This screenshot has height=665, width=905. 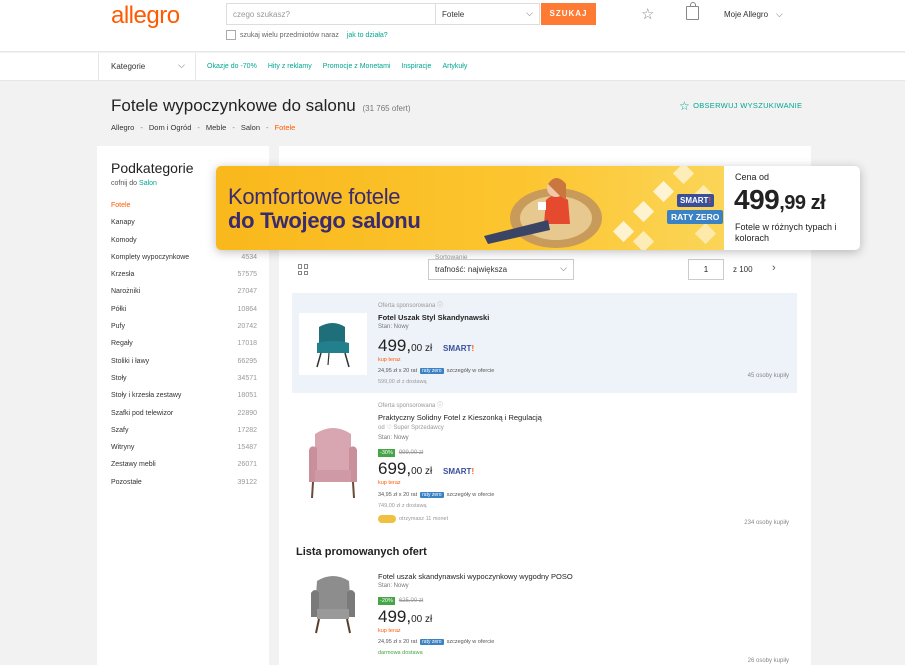 What do you see at coordinates (692, 11) in the screenshot?
I see `cart-icon` at bounding box center [692, 11].